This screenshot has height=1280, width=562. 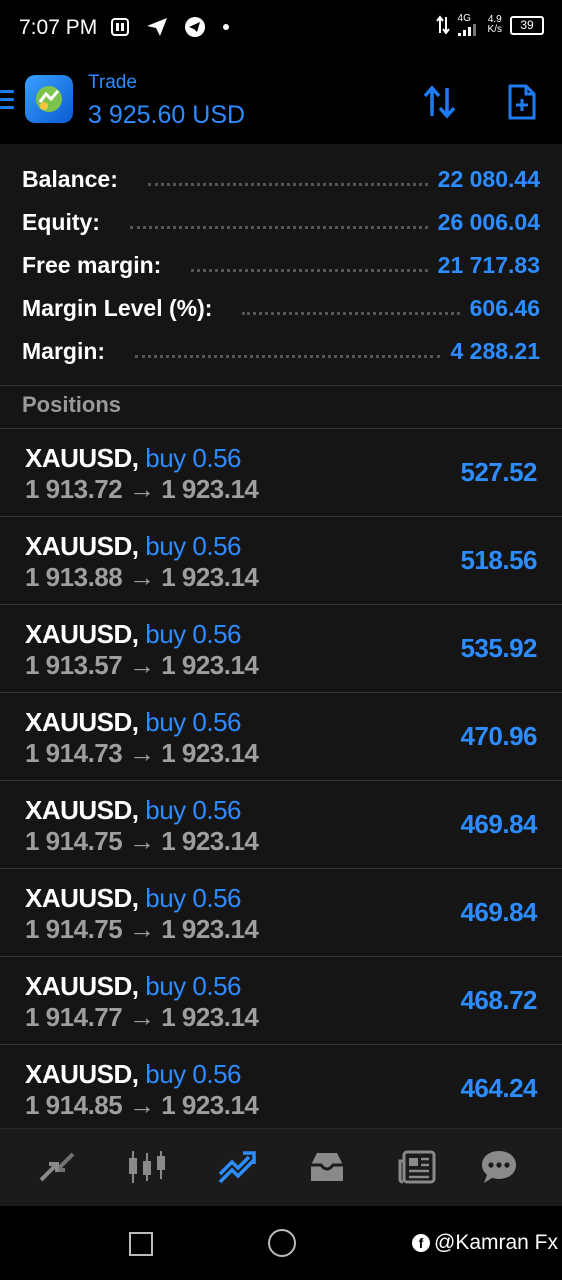 I want to click on header-balance: 3 925.60 USD, so click(x=167, y=115).